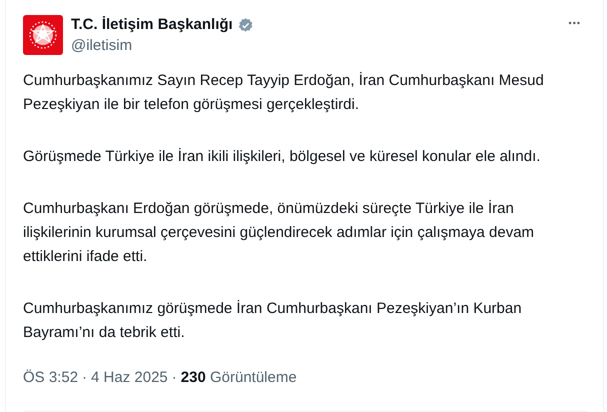 The width and height of the screenshot is (607, 412). What do you see at coordinates (152, 25) in the screenshot?
I see `account-name: T.C. İletişim Başkanlığı` at bounding box center [152, 25].